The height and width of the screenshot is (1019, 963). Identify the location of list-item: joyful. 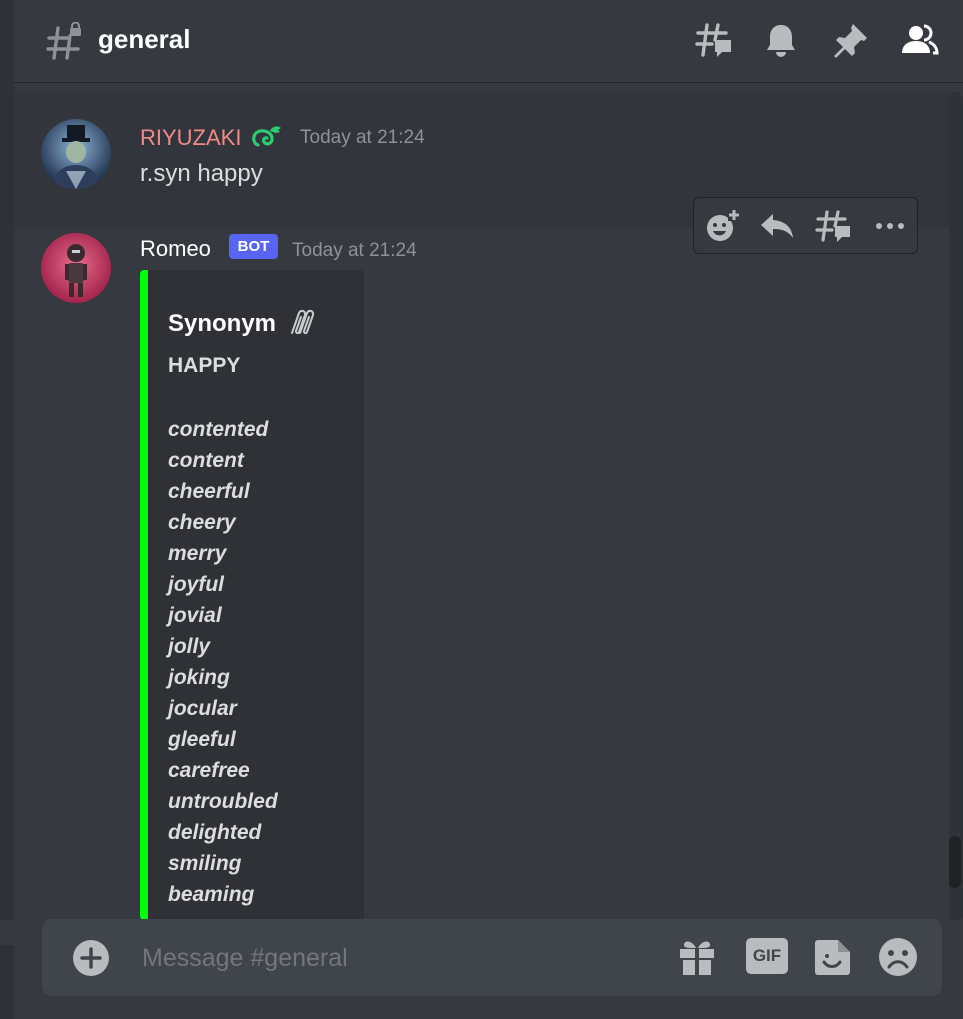
(196, 584).